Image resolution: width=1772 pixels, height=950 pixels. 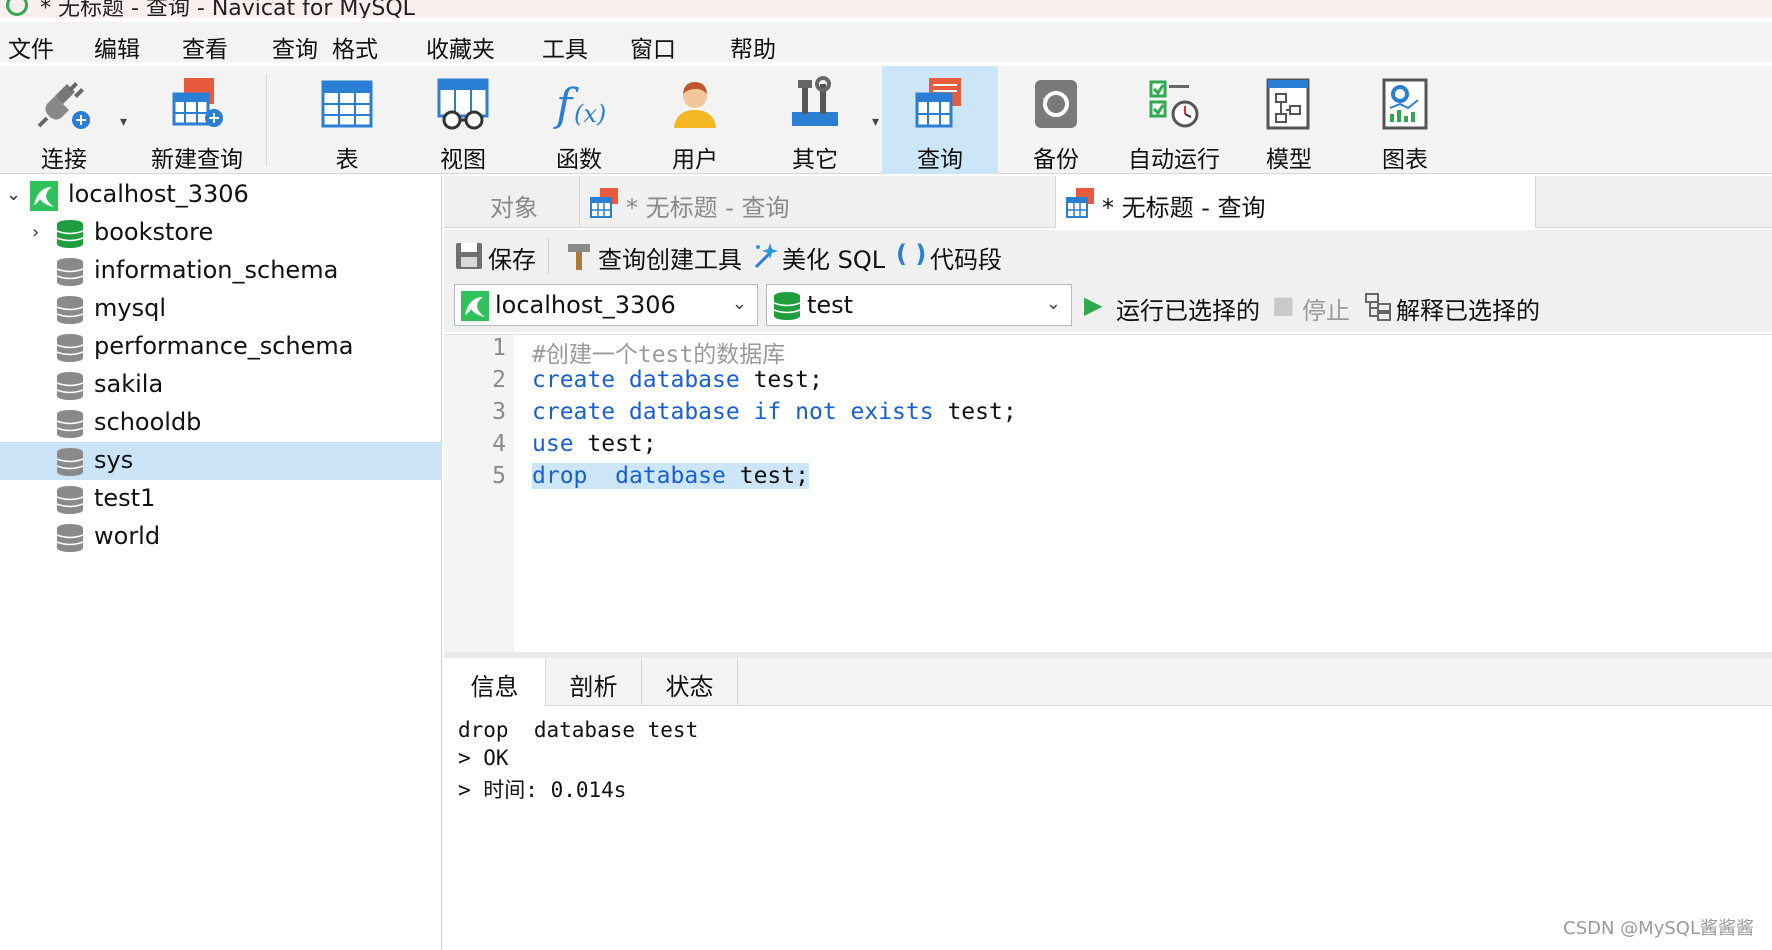 I want to click on menu-file: 文件, so click(x=31, y=47).